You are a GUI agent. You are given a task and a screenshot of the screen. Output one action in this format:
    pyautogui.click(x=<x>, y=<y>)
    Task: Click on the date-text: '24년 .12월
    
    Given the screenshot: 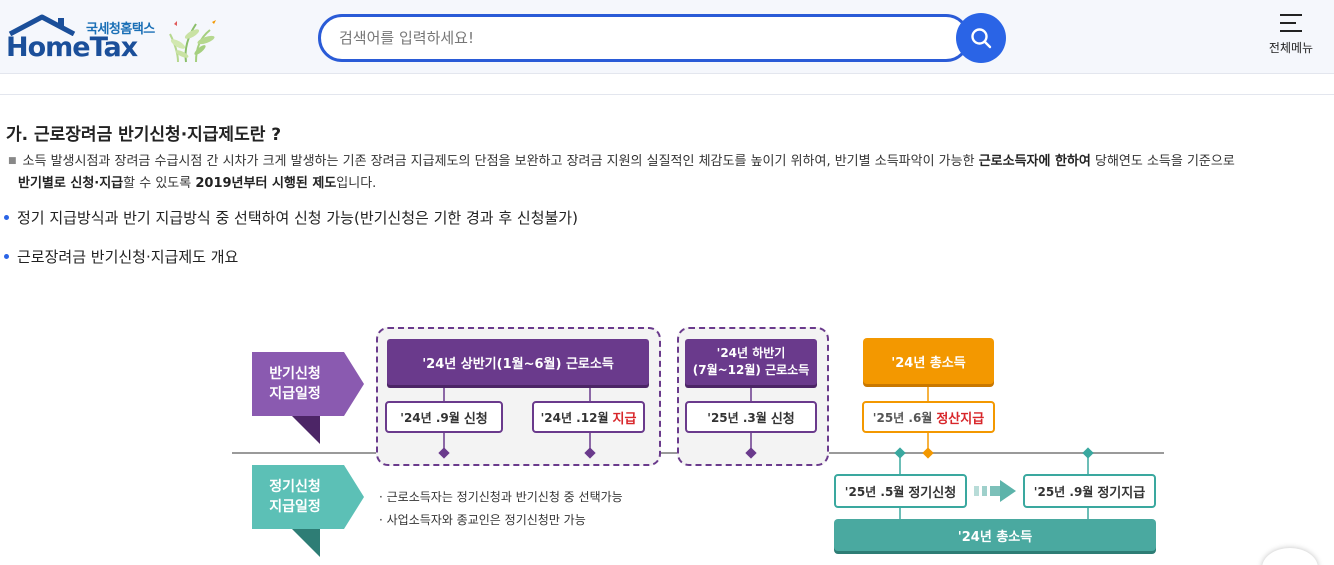 What is the action you would take?
    pyautogui.click(x=574, y=417)
    